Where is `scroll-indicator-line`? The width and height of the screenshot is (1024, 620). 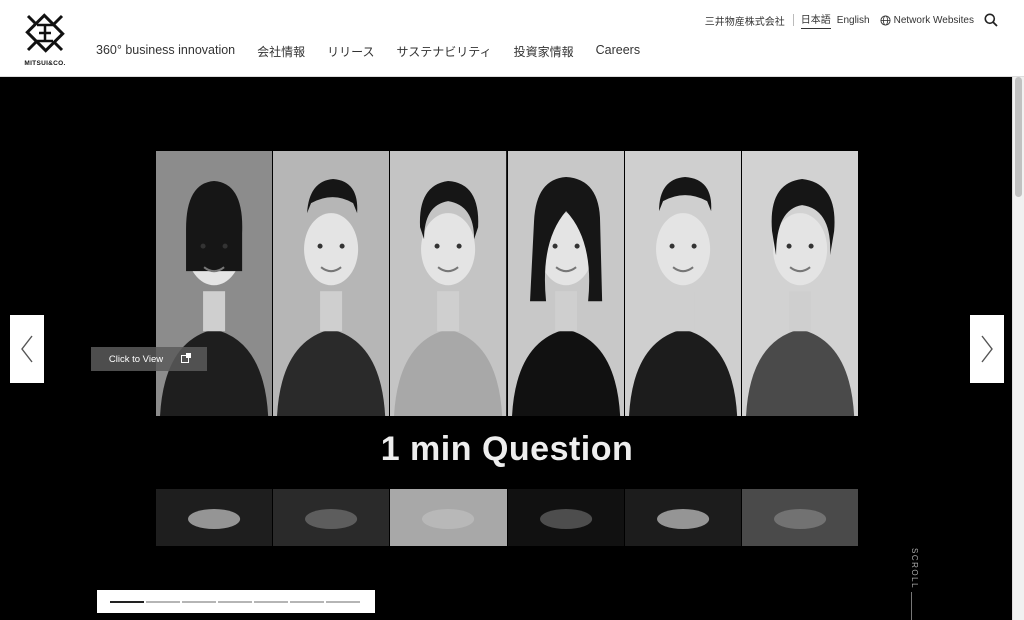
scroll-indicator-line is located at coordinates (911, 606).